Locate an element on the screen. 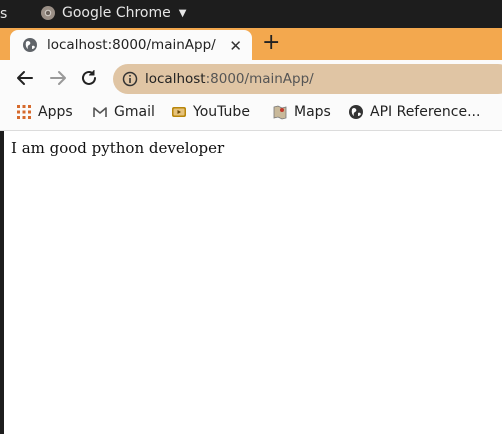 This screenshot has width=502, height=434. app-menu: Google Chrome ▼ is located at coordinates (113, 13).